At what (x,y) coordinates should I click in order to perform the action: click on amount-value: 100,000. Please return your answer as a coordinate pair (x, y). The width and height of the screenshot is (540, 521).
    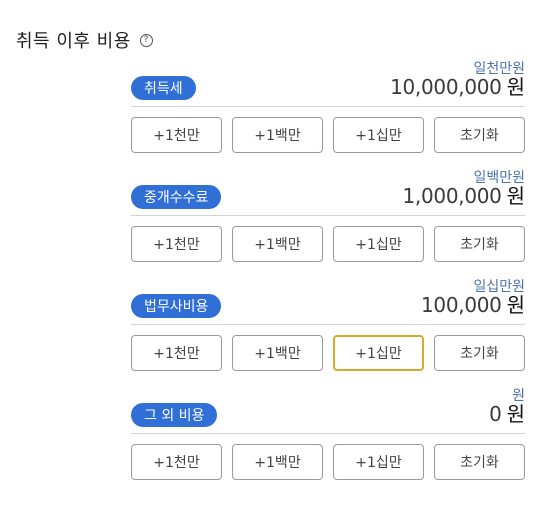
    Looking at the image, I should click on (461, 305).